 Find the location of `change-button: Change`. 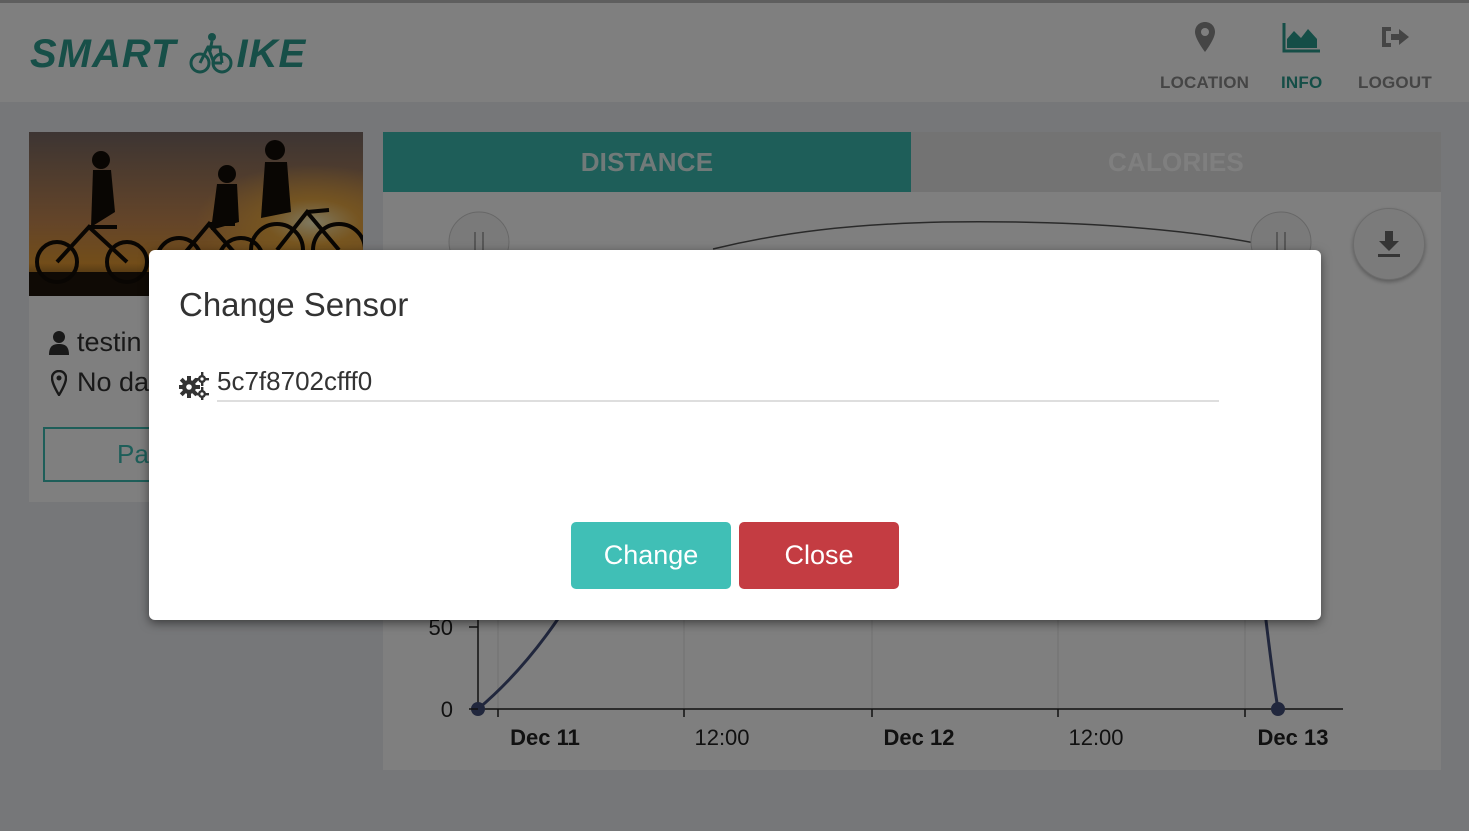

change-button: Change is located at coordinates (651, 555).